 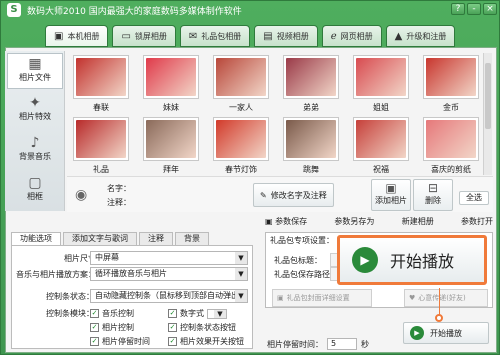 I want to click on music-plan-label: 音乐与相片播放方案：, so click(x=56, y=274).